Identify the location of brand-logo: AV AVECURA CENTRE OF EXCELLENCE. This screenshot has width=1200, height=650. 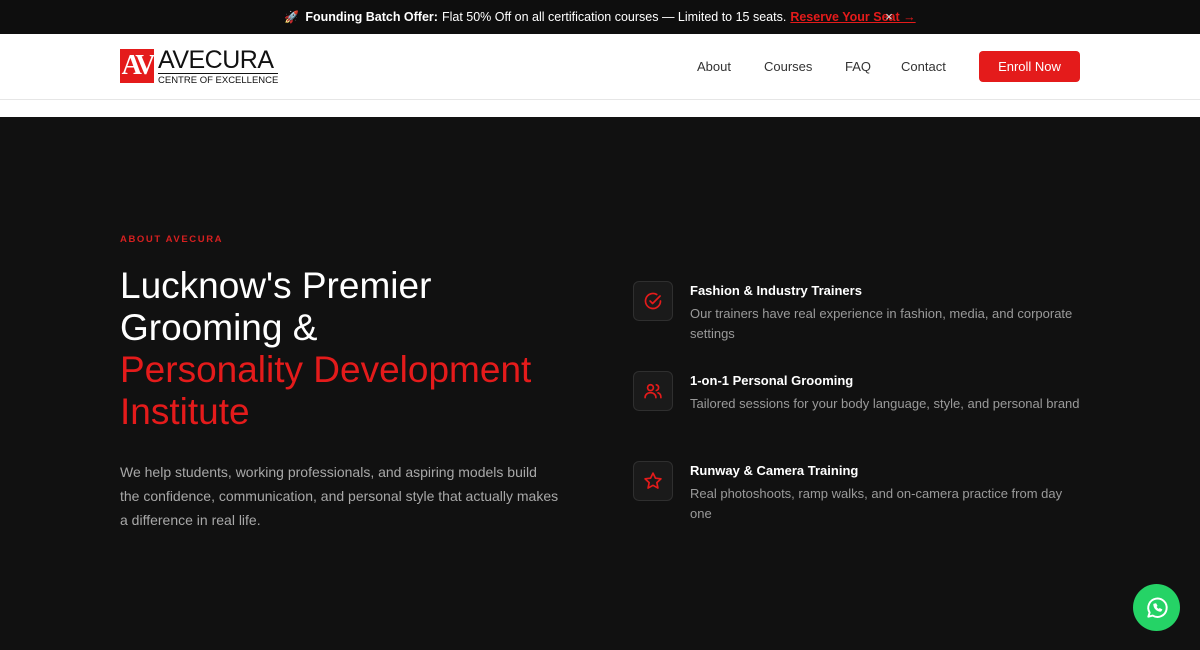
(200, 66).